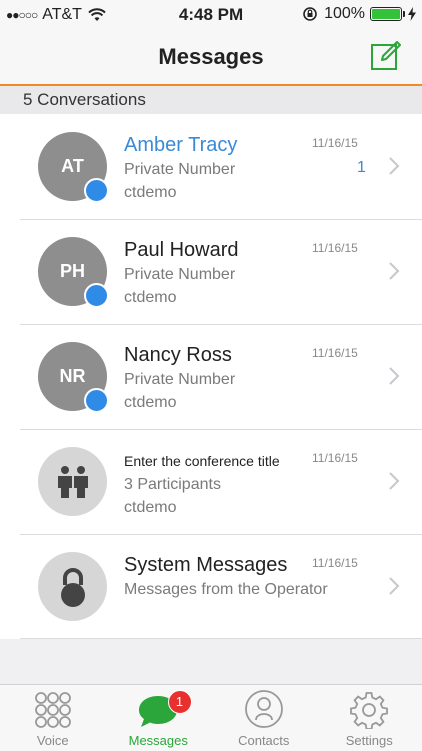  Describe the element at coordinates (310, 14) in the screenshot. I see `rotation-lock-icon` at that location.